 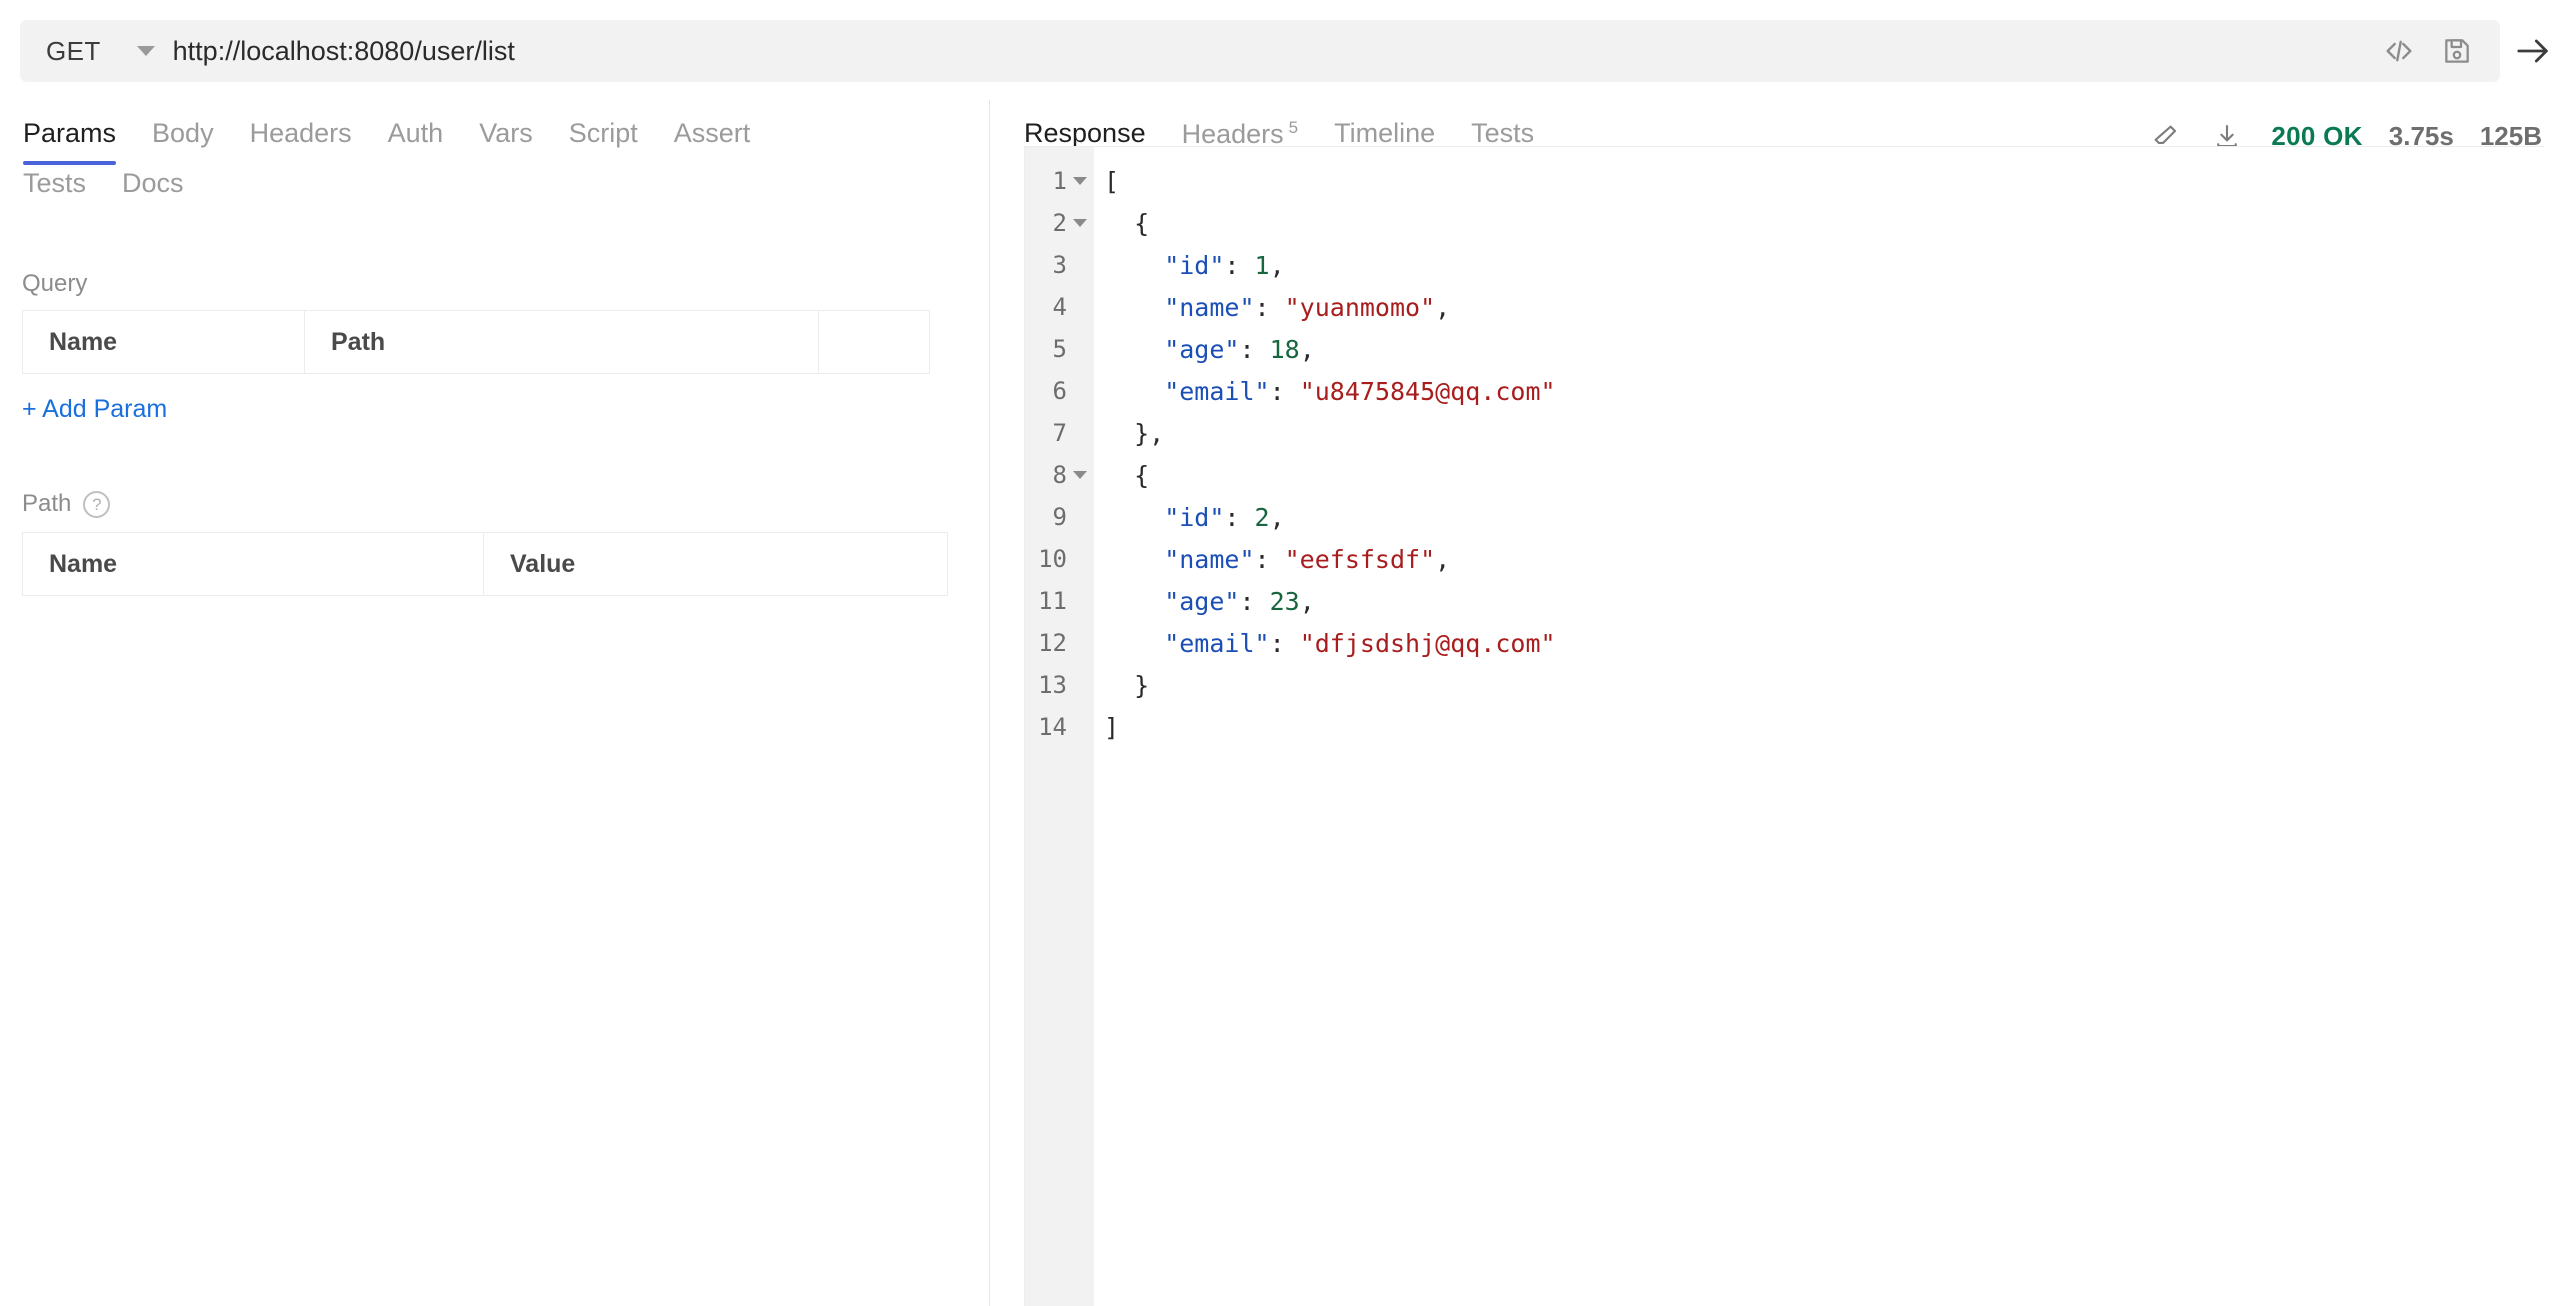 I want to click on code-token-key: "id", so click(x=1164, y=265).